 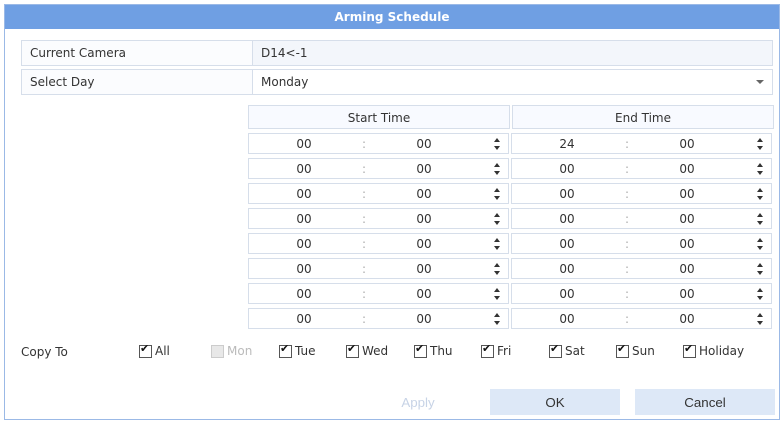 I want to click on copy-to-checkbox-sat: Sat, so click(x=567, y=350).